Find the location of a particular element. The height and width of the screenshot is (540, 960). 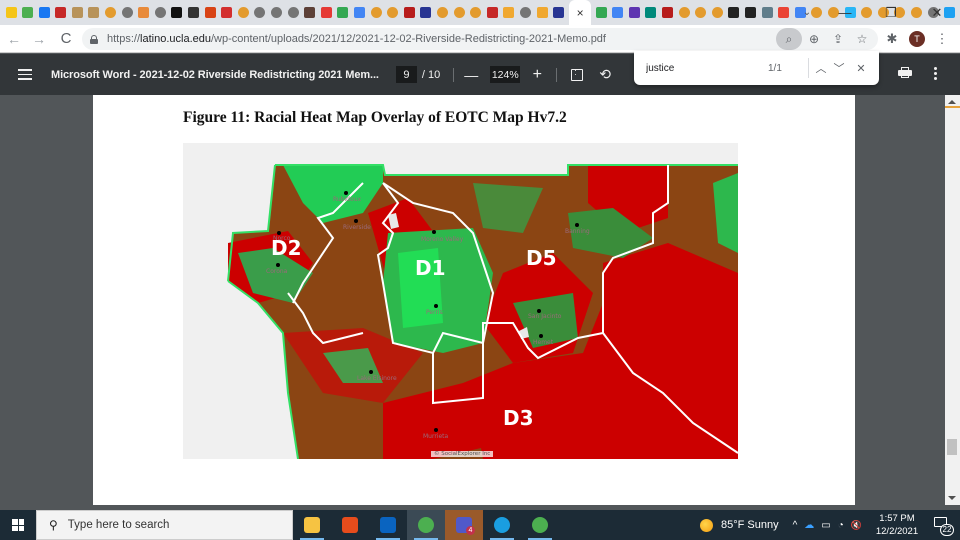

bookmark-star-icon: ☆ is located at coordinates (862, 39).